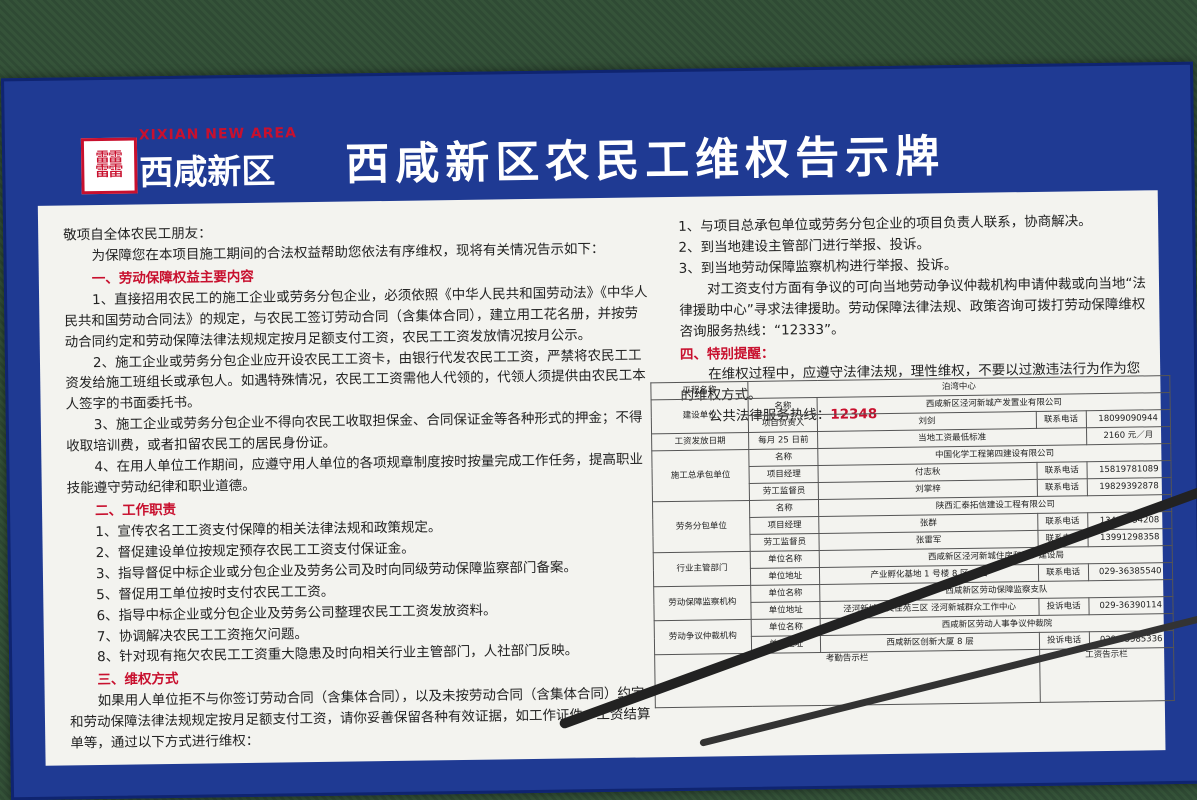 The height and width of the screenshot is (800, 1197). Describe the element at coordinates (1128, 435) in the screenshot. I see `cell: 2160 元／月` at that location.